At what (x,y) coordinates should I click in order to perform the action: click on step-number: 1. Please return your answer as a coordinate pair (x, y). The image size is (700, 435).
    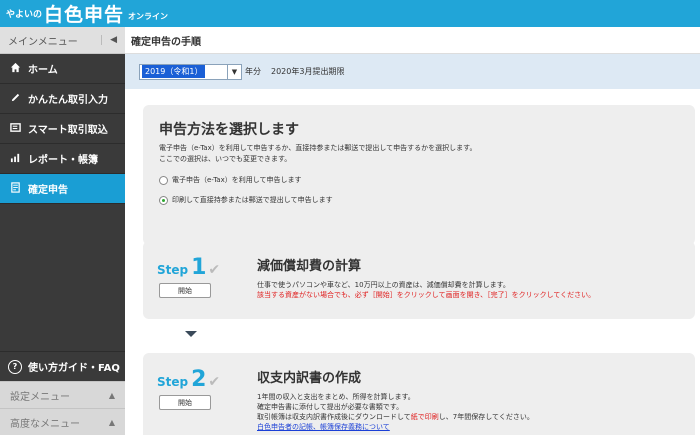
    Looking at the image, I should click on (199, 267).